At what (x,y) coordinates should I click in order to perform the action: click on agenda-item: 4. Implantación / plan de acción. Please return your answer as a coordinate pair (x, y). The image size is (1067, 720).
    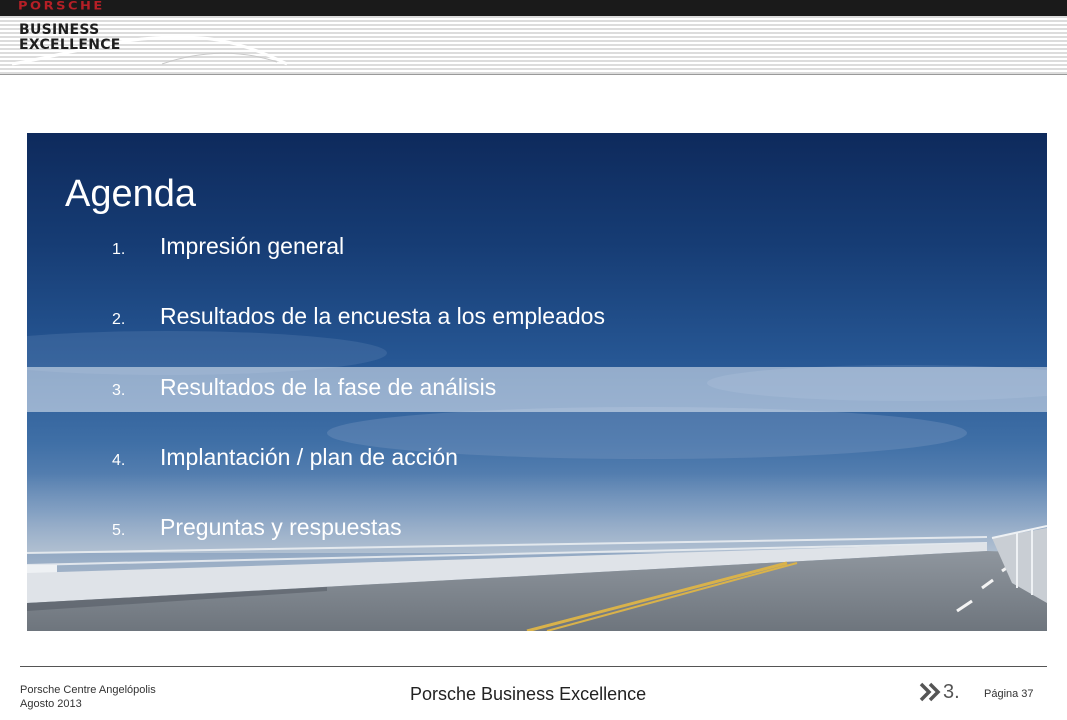
    Looking at the image, I should click on (285, 457).